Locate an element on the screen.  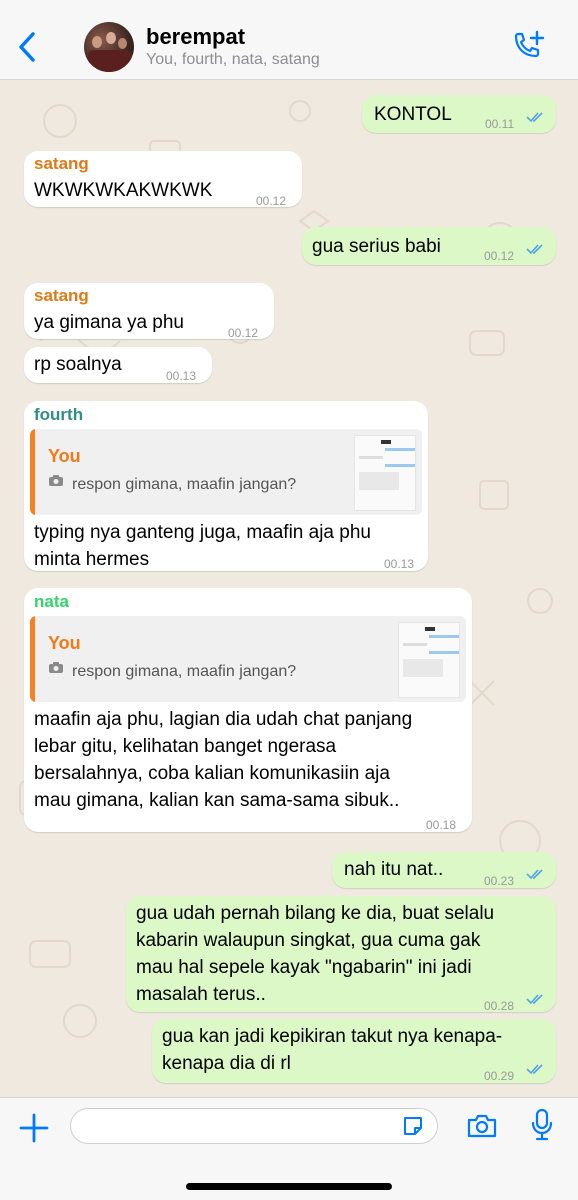
back-button is located at coordinates (28, 47).